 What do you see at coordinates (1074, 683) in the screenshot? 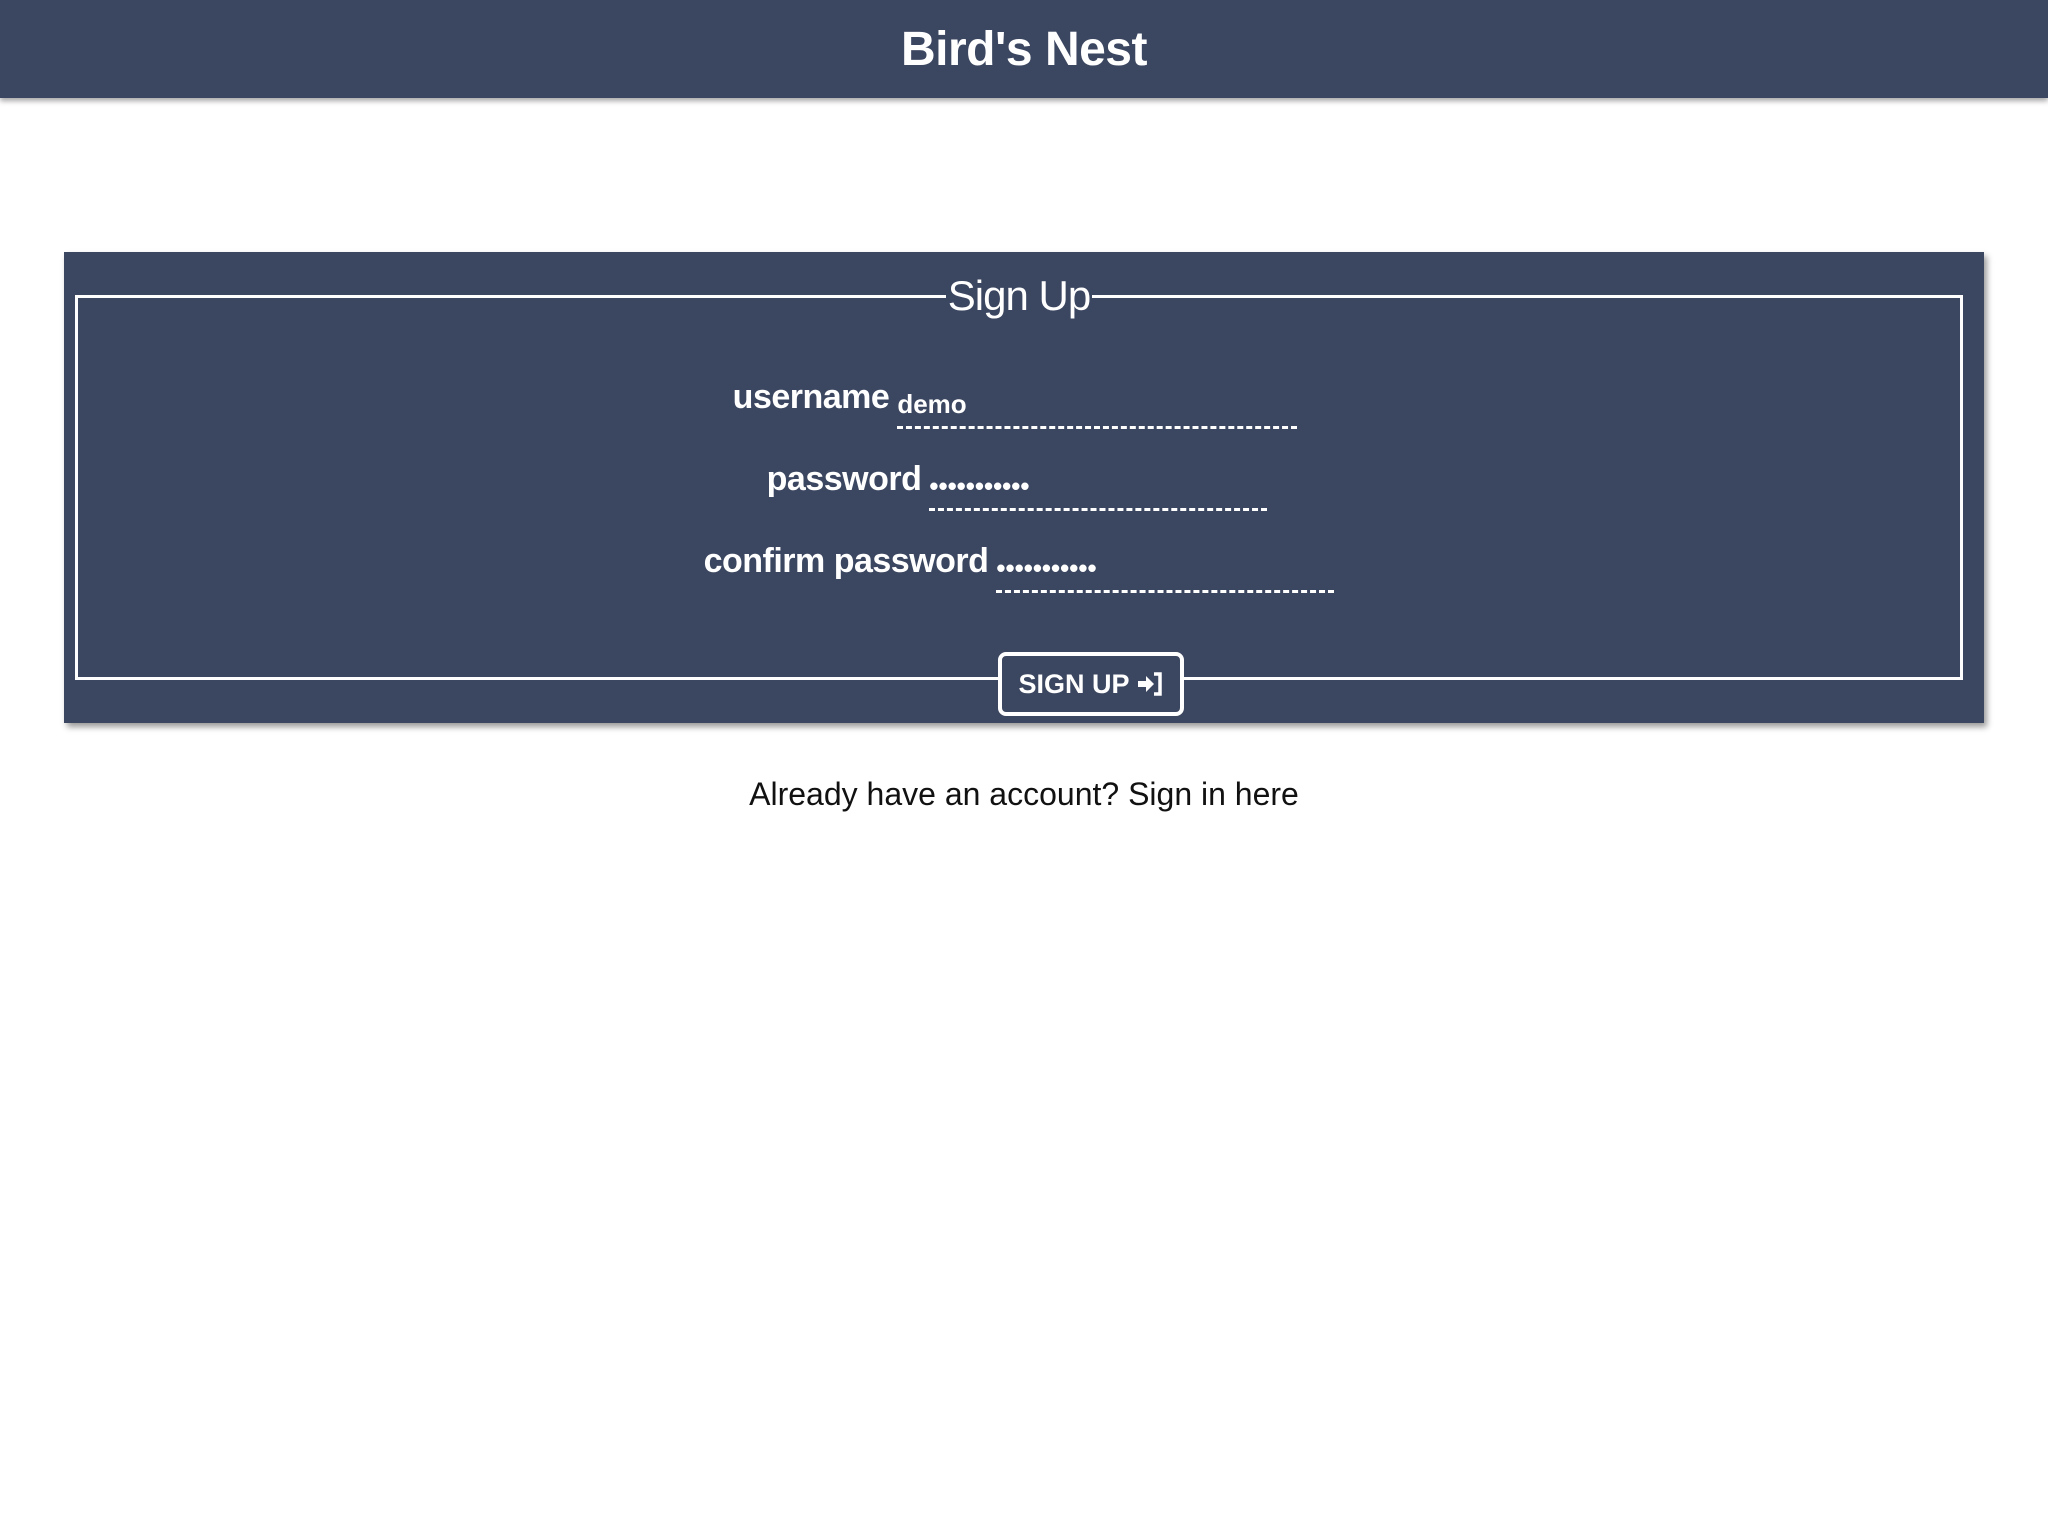
I see `sign-up-label: SIGN UP` at bounding box center [1074, 683].